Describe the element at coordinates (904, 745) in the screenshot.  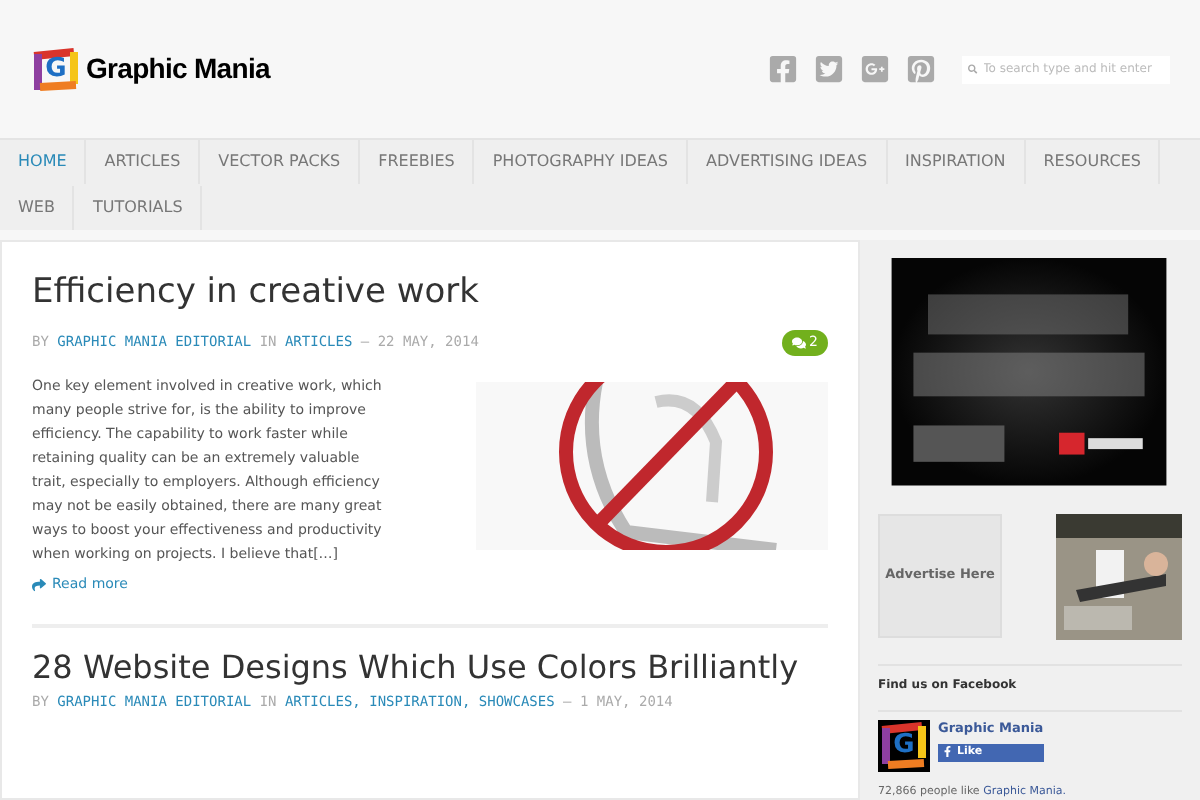
I see `logo-icon: G` at that location.